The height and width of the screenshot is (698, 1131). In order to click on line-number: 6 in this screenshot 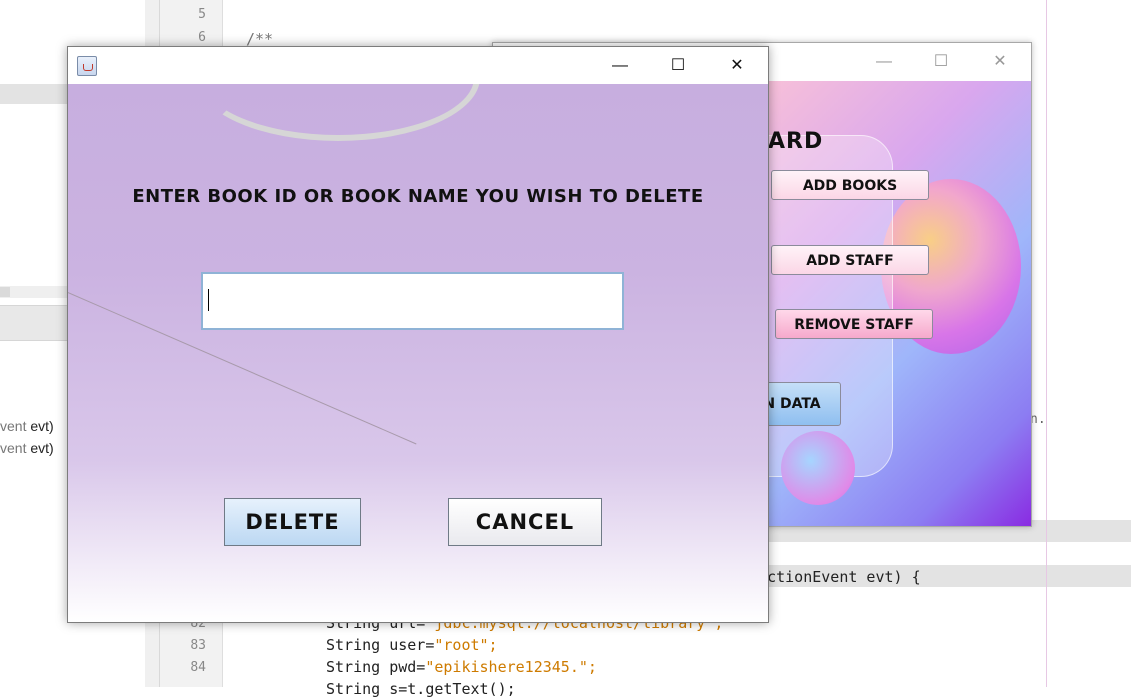, I will do `click(202, 37)`.